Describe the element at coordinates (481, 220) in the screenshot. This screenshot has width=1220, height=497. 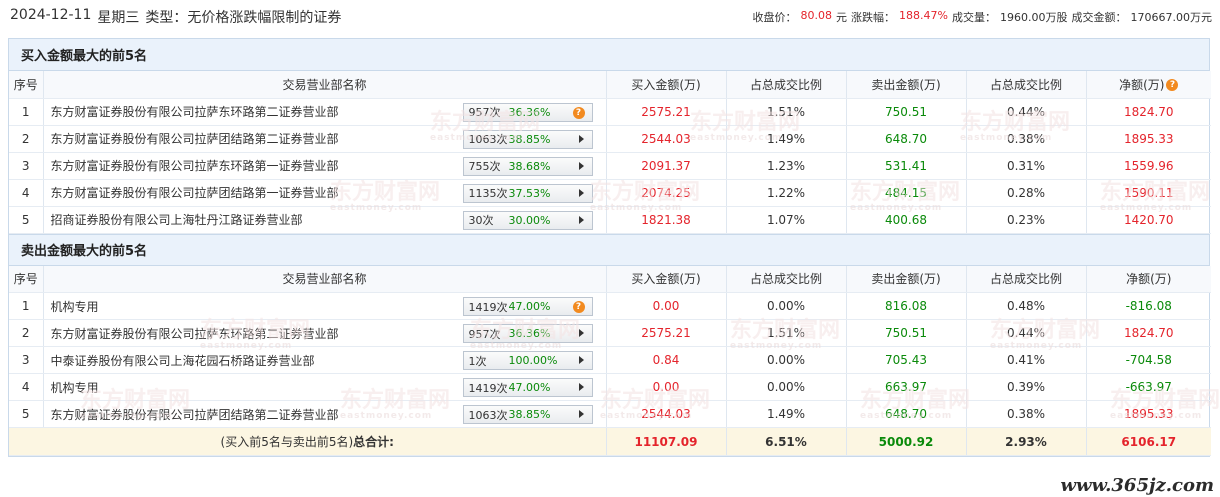
I see `listing-times: 30次` at that location.